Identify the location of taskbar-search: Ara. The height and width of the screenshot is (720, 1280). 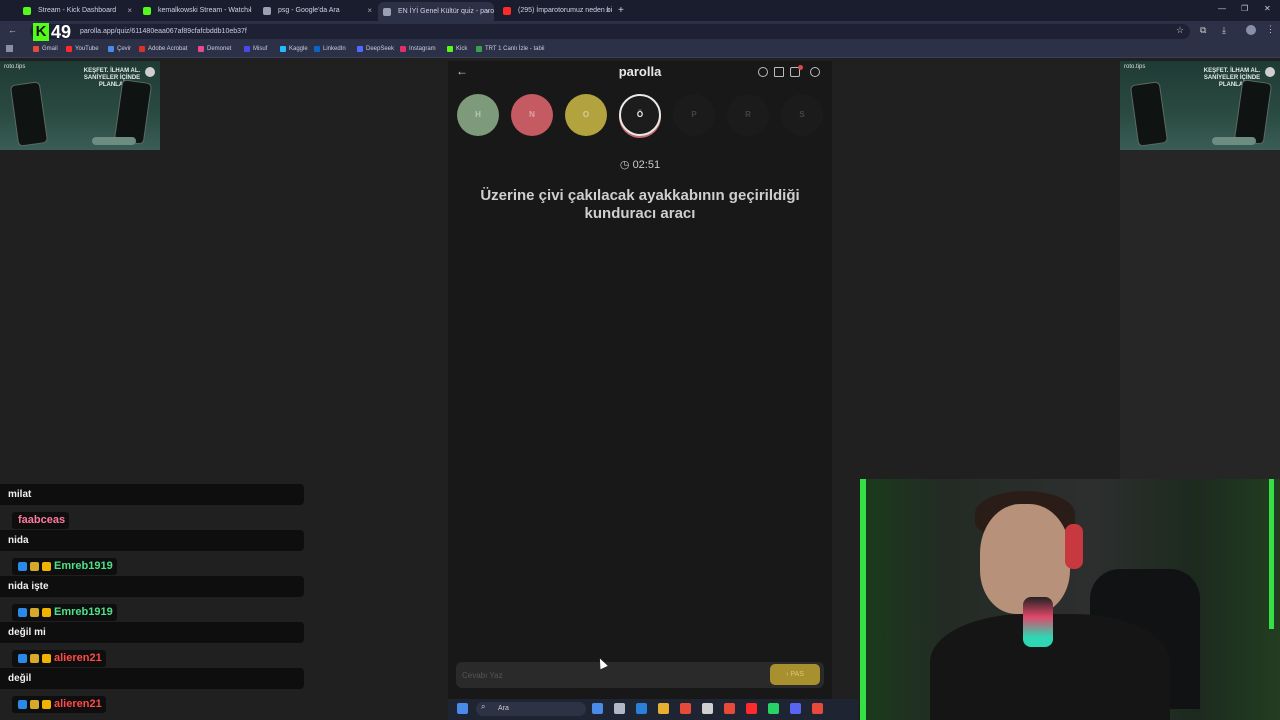
(531, 709).